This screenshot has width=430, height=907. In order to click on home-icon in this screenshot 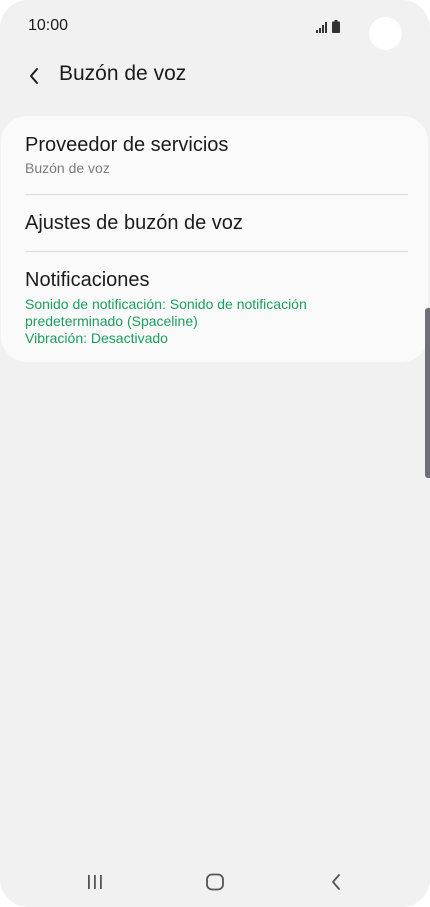, I will do `click(215, 882)`.